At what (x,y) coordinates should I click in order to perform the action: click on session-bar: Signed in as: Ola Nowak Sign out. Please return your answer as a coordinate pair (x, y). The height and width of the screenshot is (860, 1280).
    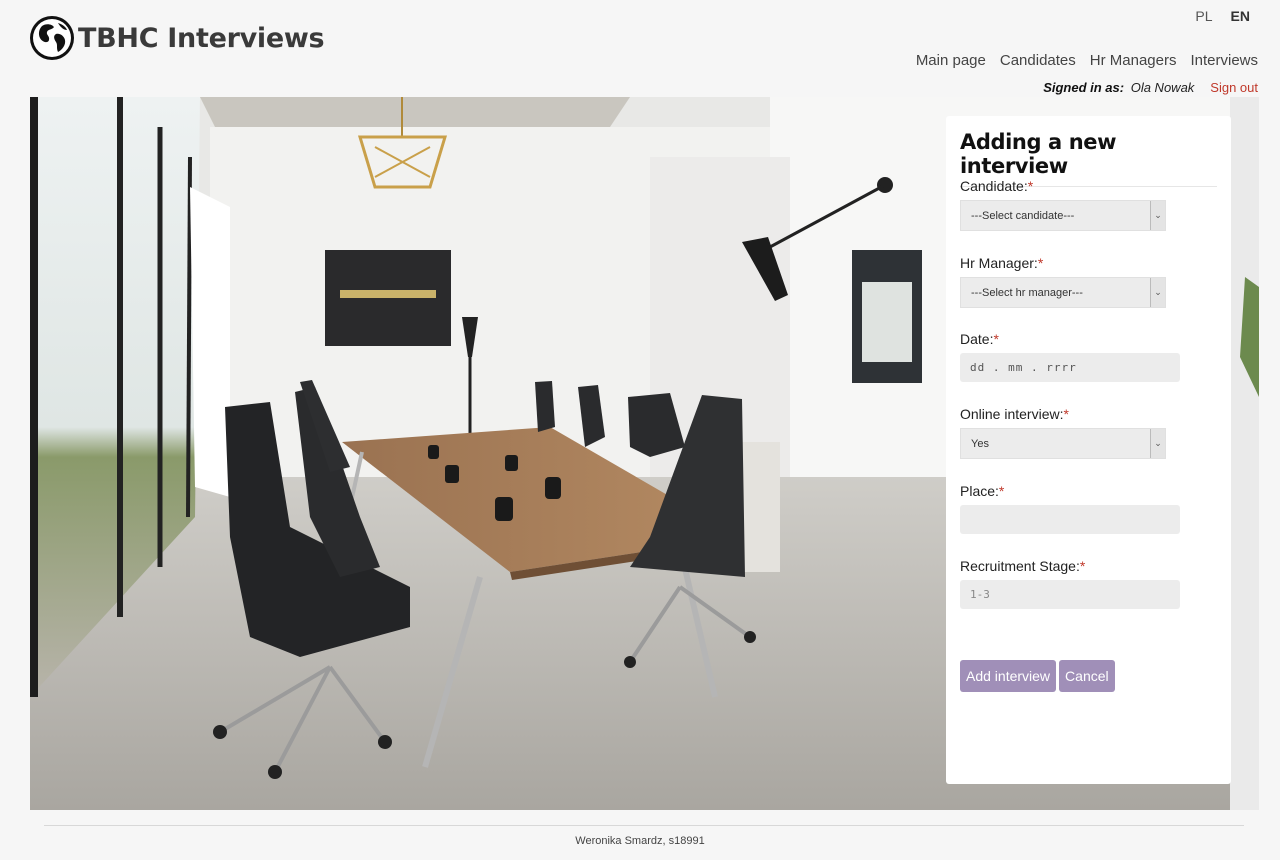
    Looking at the image, I should click on (1150, 87).